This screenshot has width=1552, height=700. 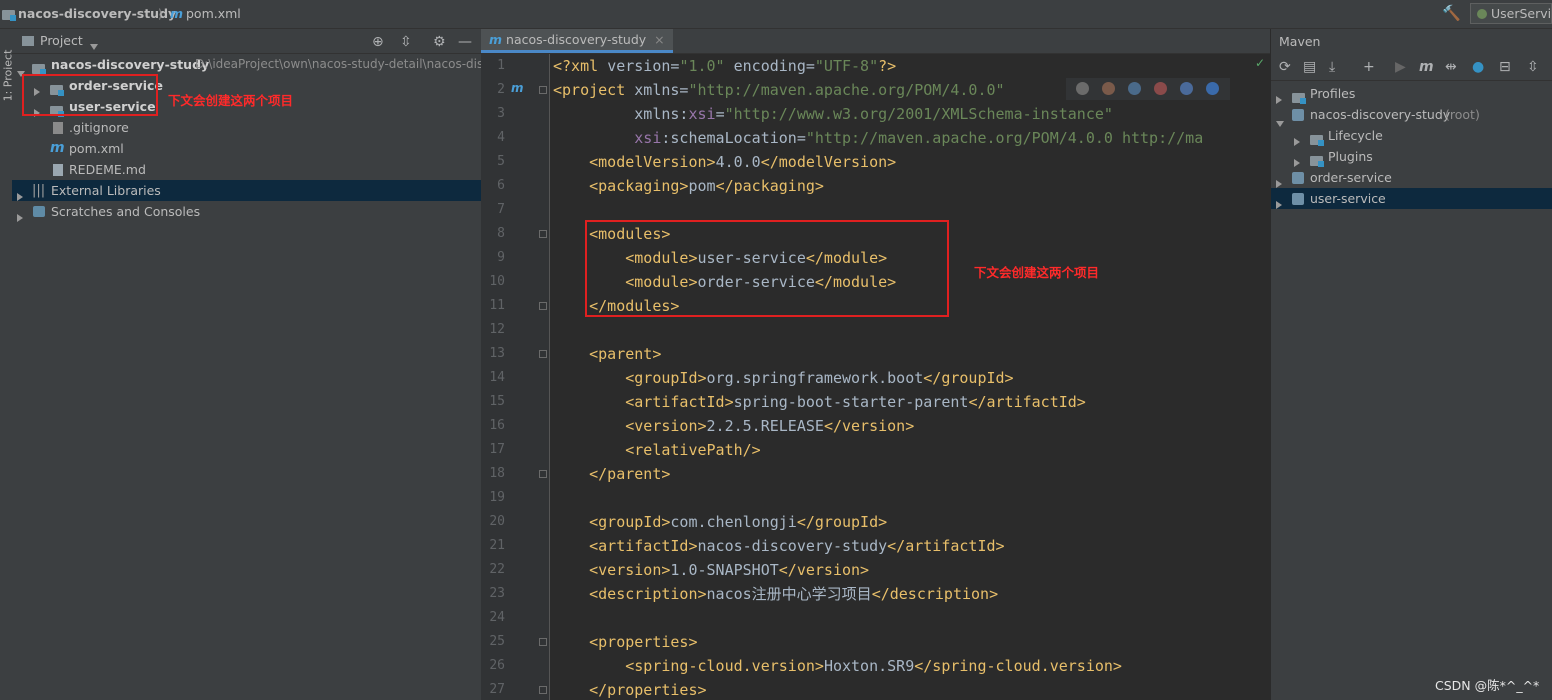 What do you see at coordinates (1380, 114) in the screenshot?
I see `maven-item-label: nacos-discovery-study` at bounding box center [1380, 114].